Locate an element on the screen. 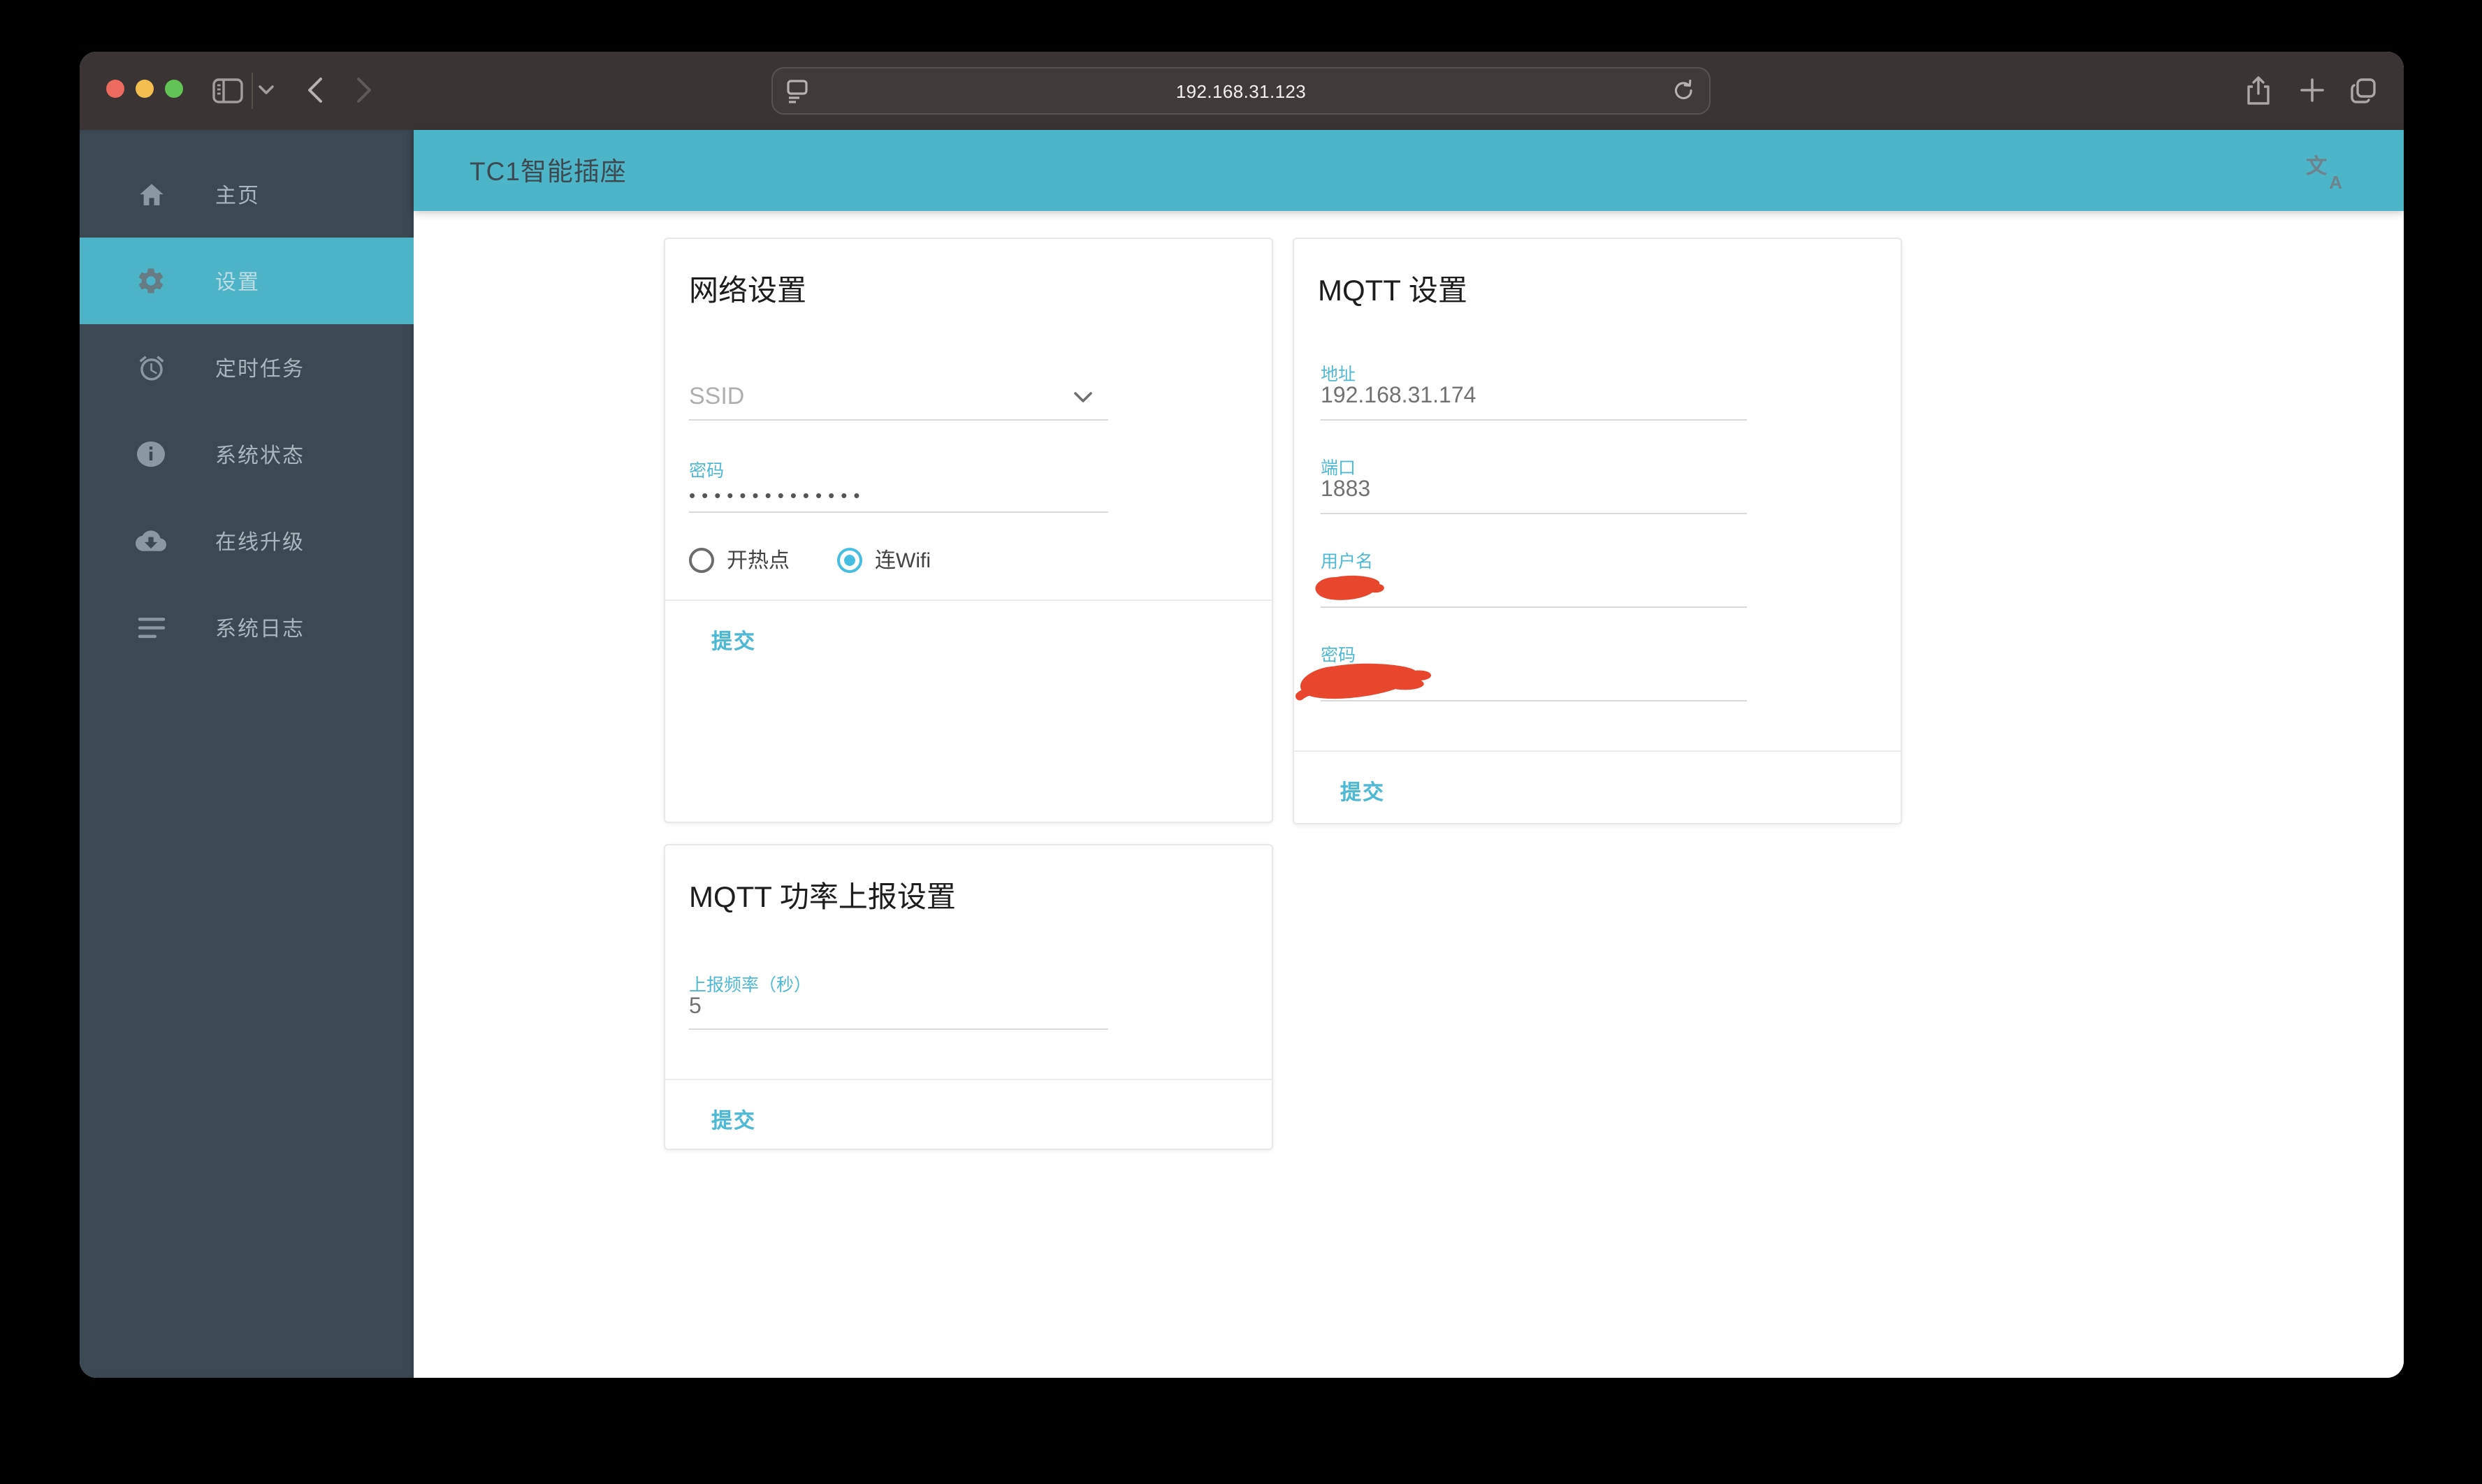 This screenshot has height=1484, width=2482. card-title: MQTT 设置 is located at coordinates (1392, 291).